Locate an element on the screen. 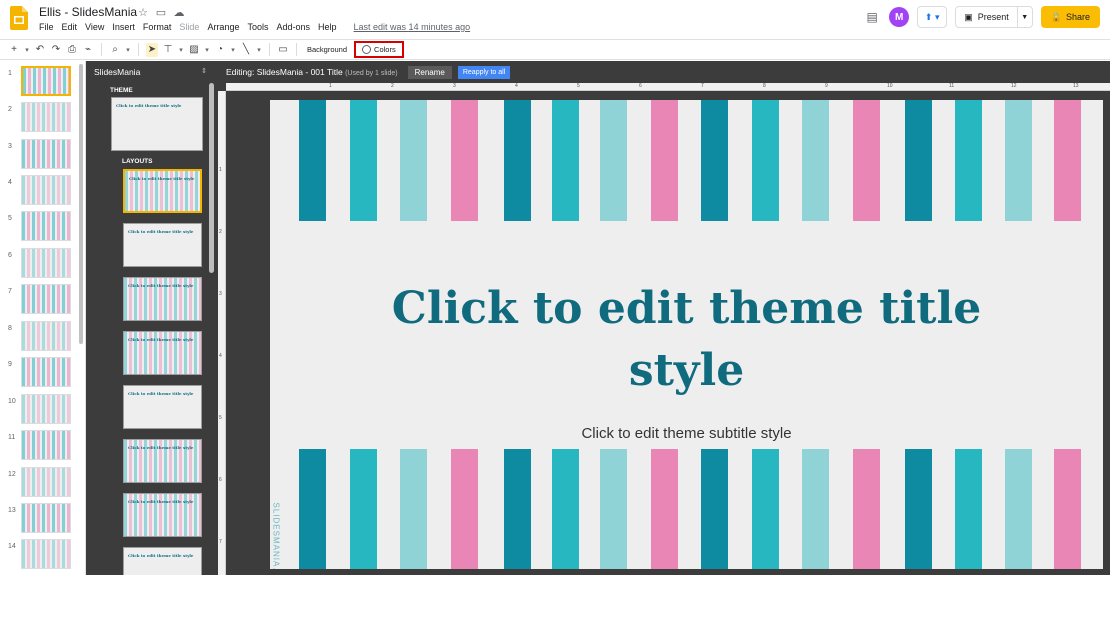 The width and height of the screenshot is (1110, 624). theme-thumbnail-title: Click to edit theme title style is located at coordinates (149, 105).